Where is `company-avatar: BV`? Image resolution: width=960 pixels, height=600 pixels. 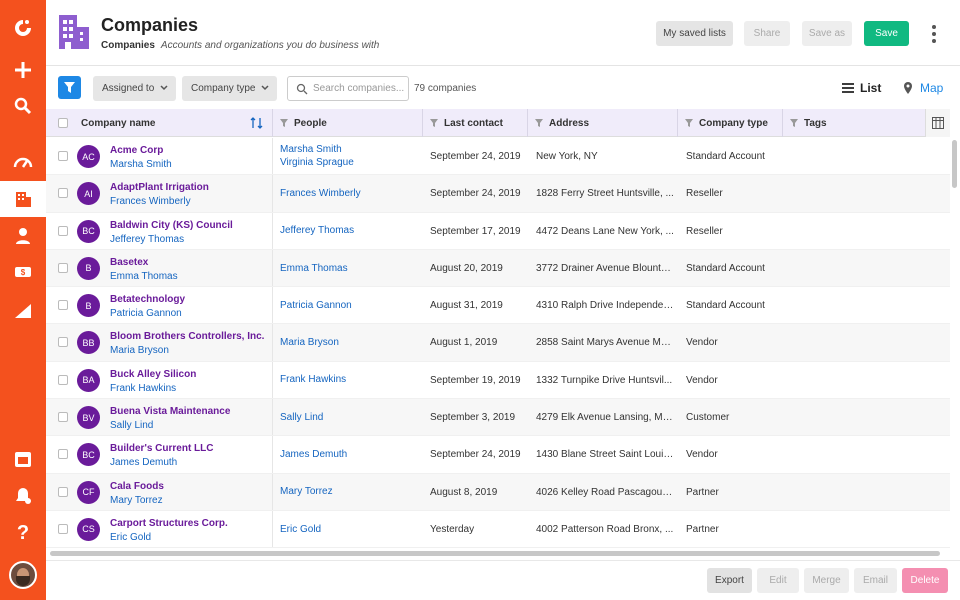 company-avatar: BV is located at coordinates (88, 418).